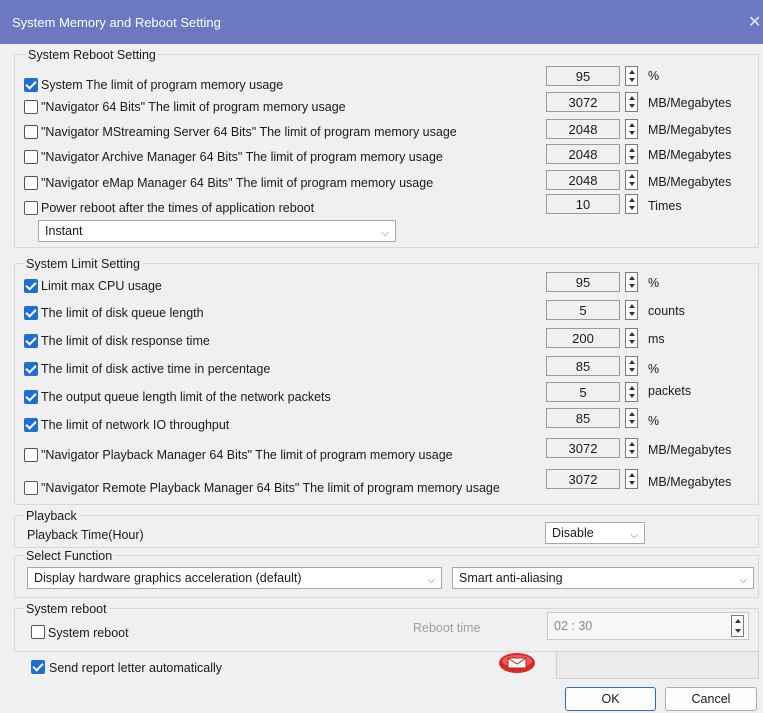 The height and width of the screenshot is (713, 763). I want to click on reboot-row-unit: %, so click(654, 76).